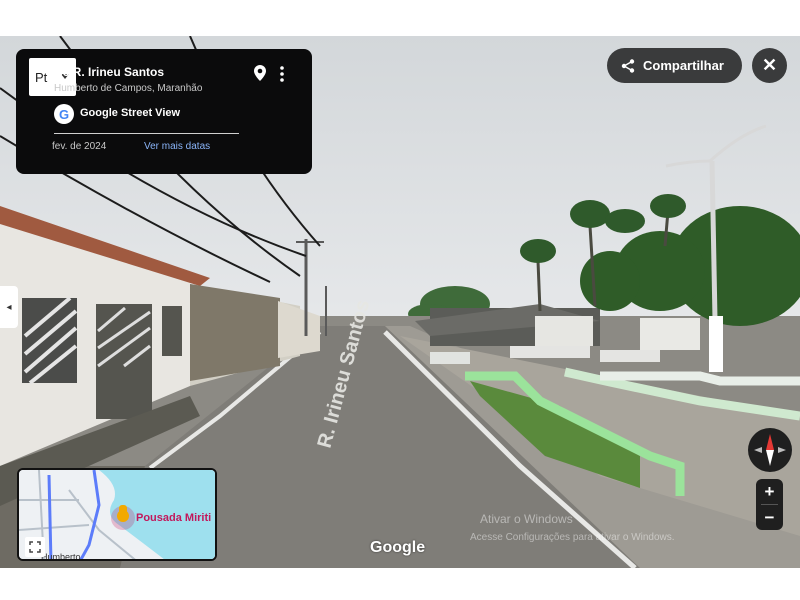 The width and height of the screenshot is (800, 600). I want to click on share-button: Compartilhar, so click(674, 65).